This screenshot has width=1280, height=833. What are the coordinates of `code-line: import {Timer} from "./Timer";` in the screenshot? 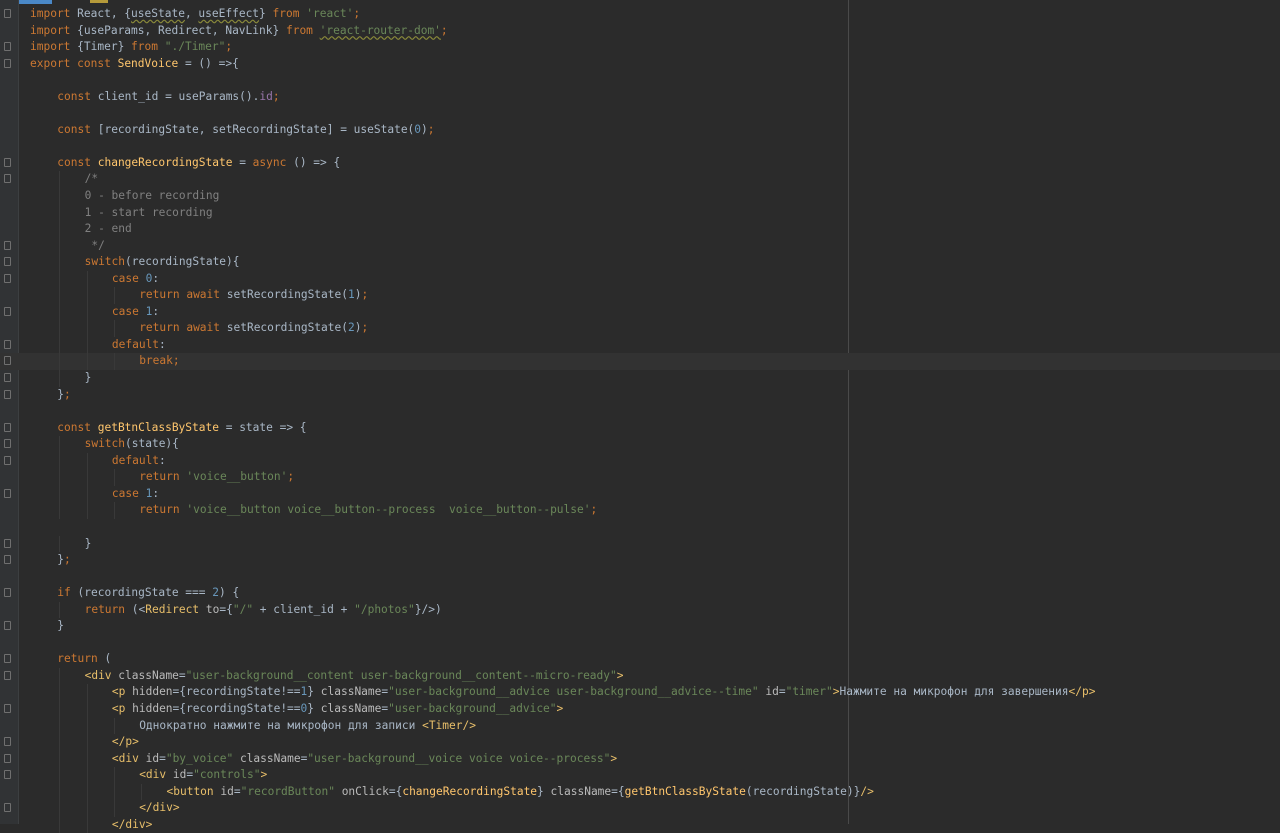 It's located at (640, 47).